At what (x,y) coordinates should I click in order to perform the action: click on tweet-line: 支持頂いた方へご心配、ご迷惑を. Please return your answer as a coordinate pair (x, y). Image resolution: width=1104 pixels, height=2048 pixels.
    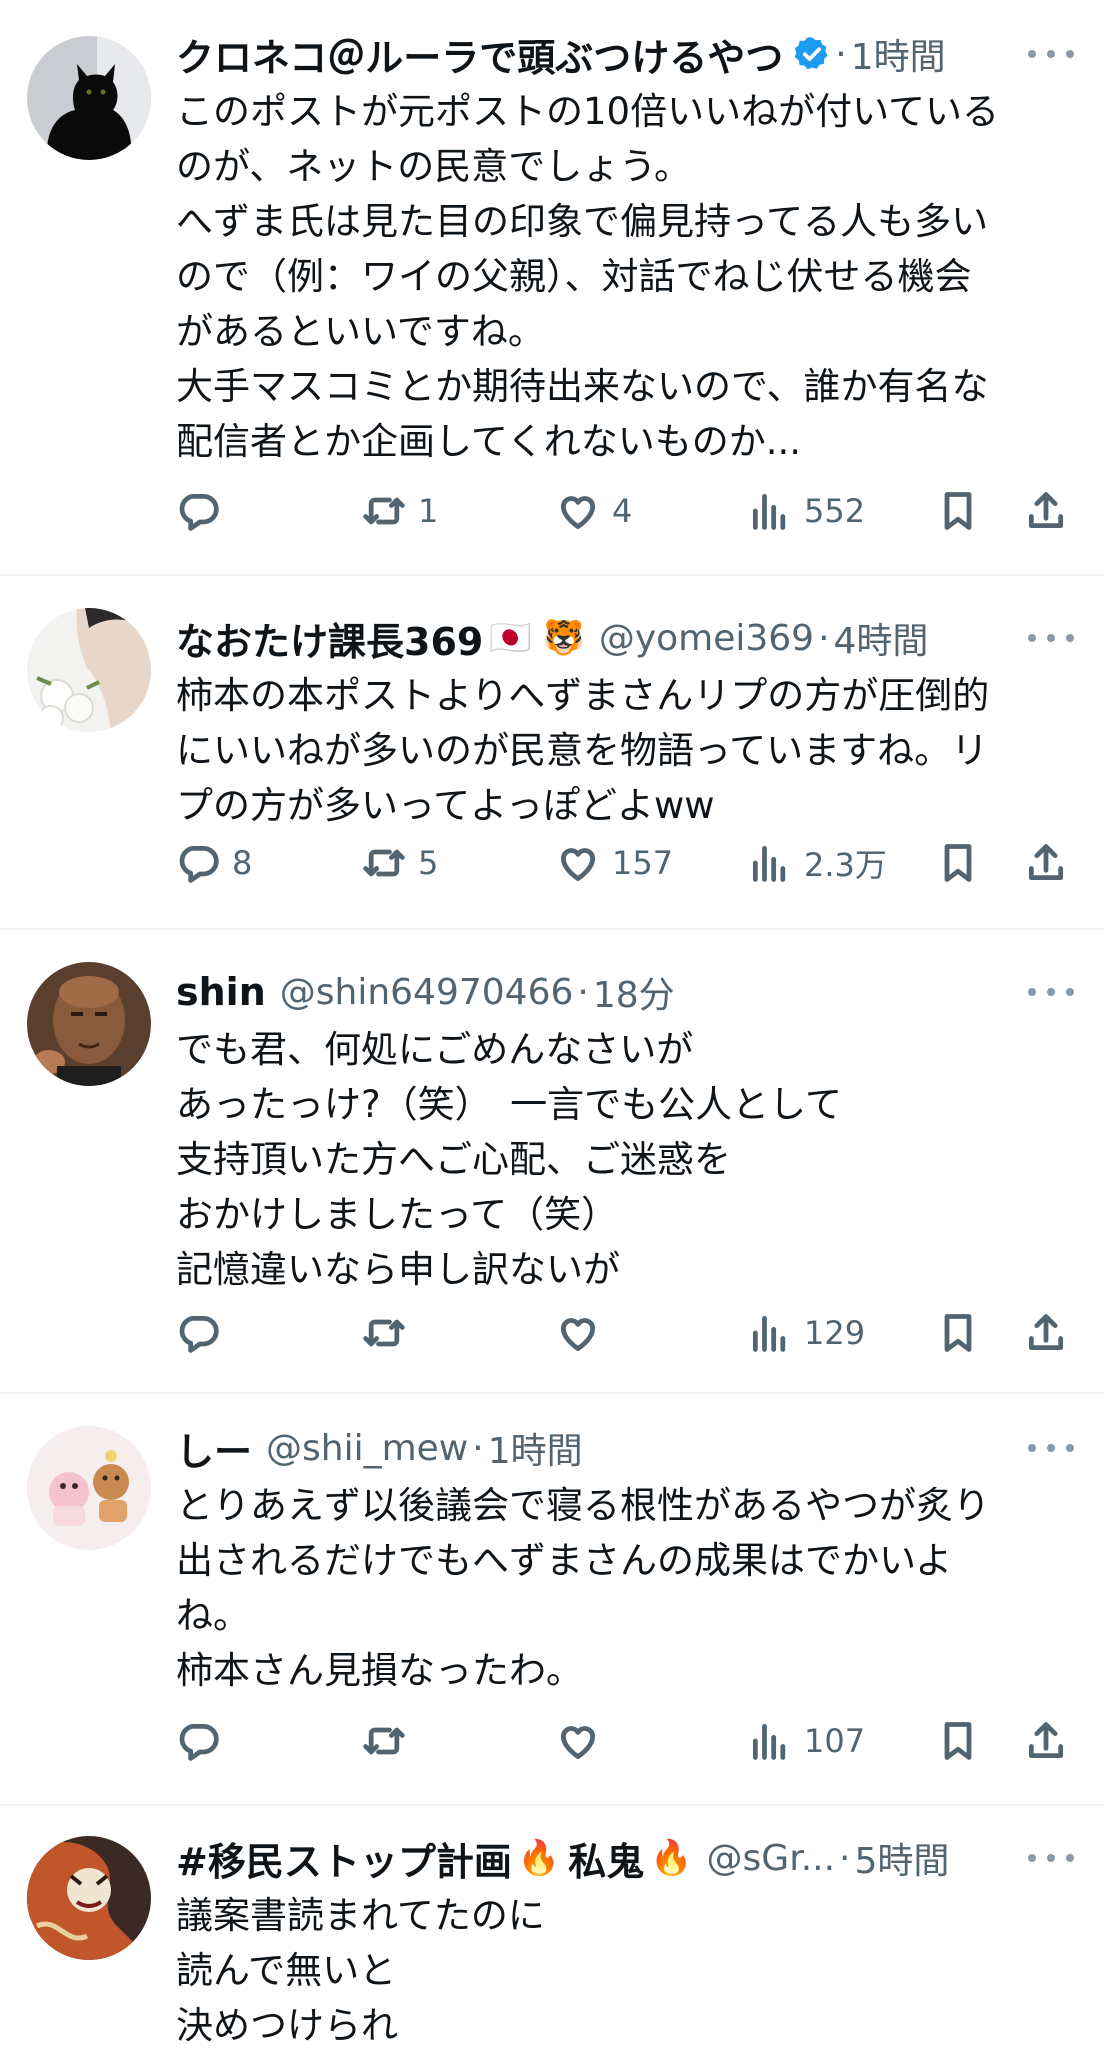
    Looking at the image, I should click on (453, 1159).